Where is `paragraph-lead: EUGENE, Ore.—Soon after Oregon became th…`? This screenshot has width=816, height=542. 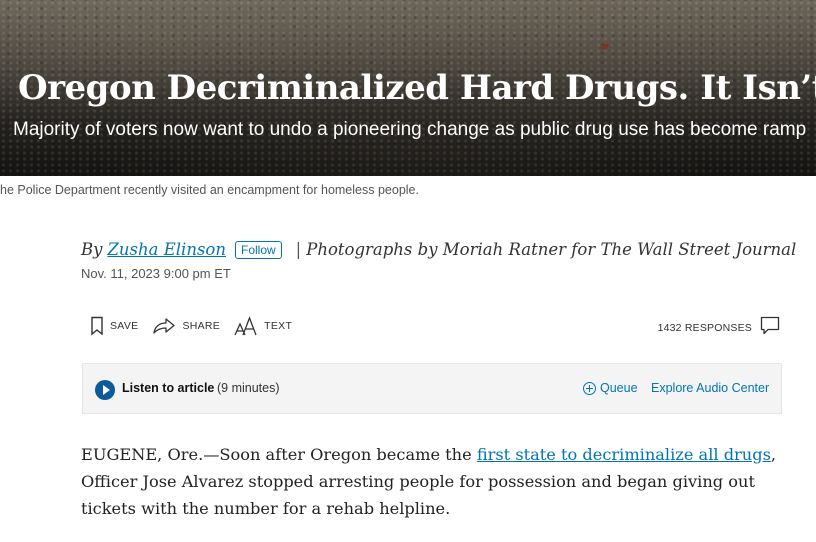
paragraph-lead: EUGENE, Ore.—Soon after Oregon became th… is located at coordinates (279, 454).